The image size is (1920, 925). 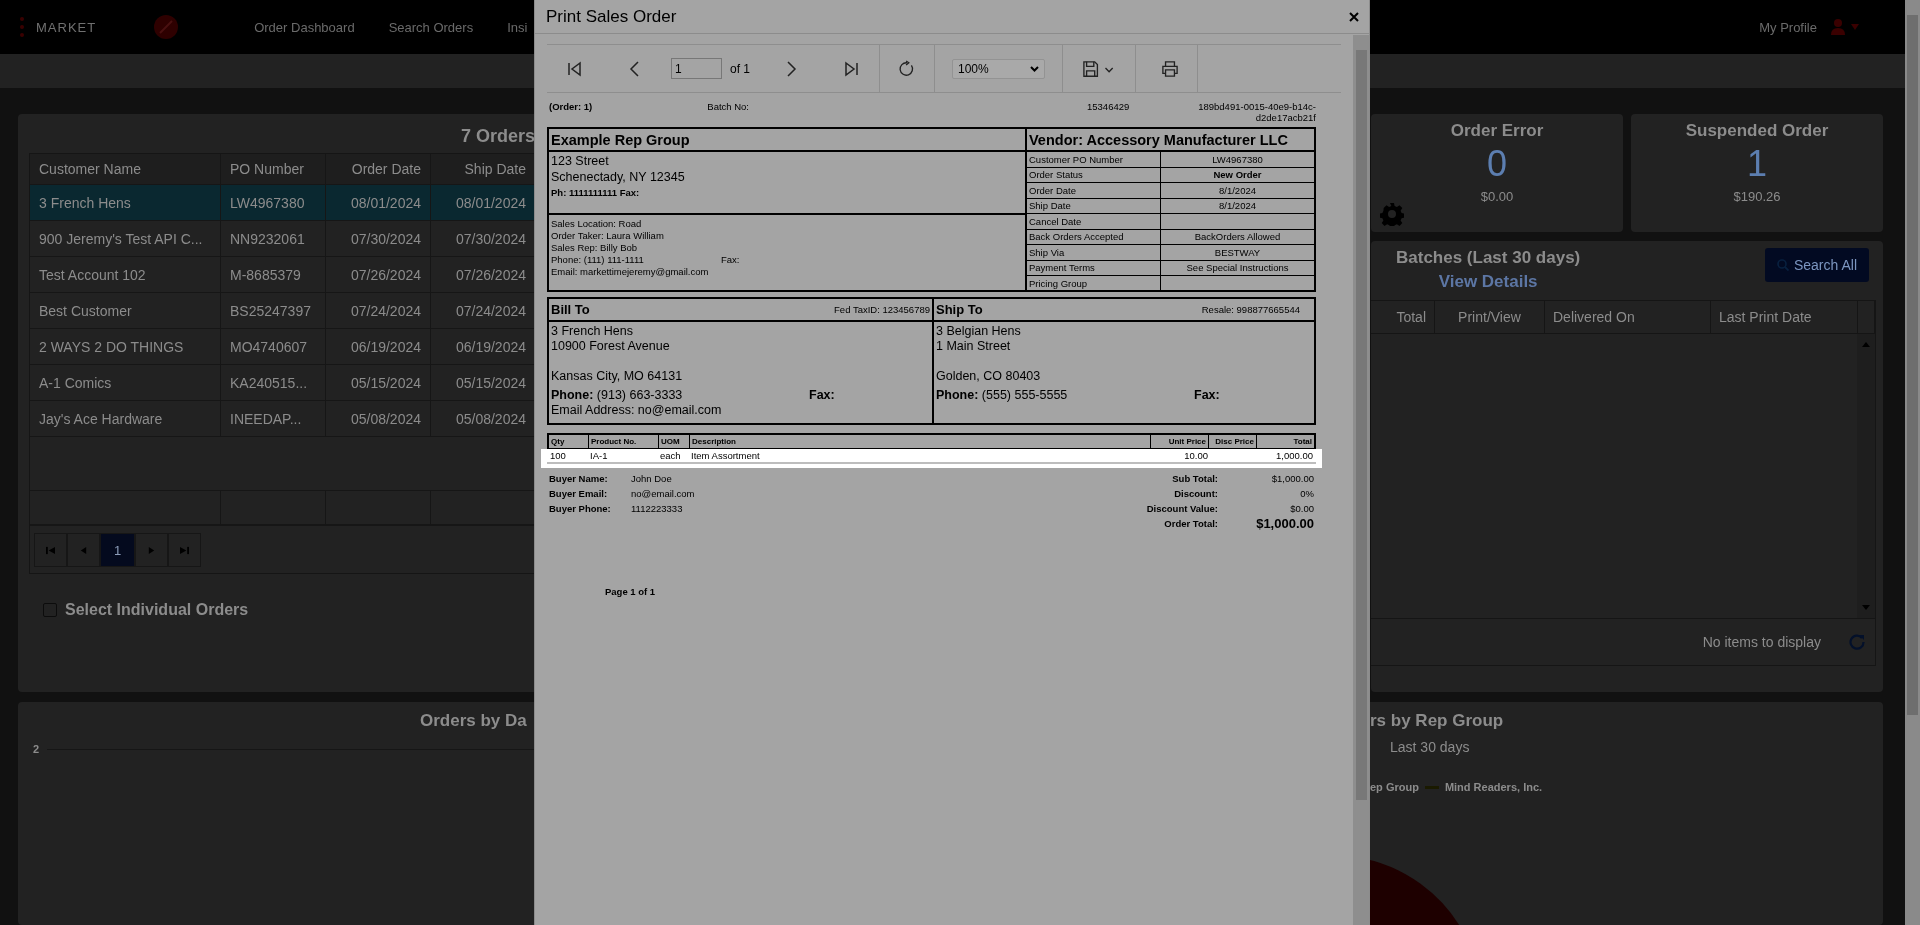 I want to click on field-value: 1112223333, so click(x=657, y=509).